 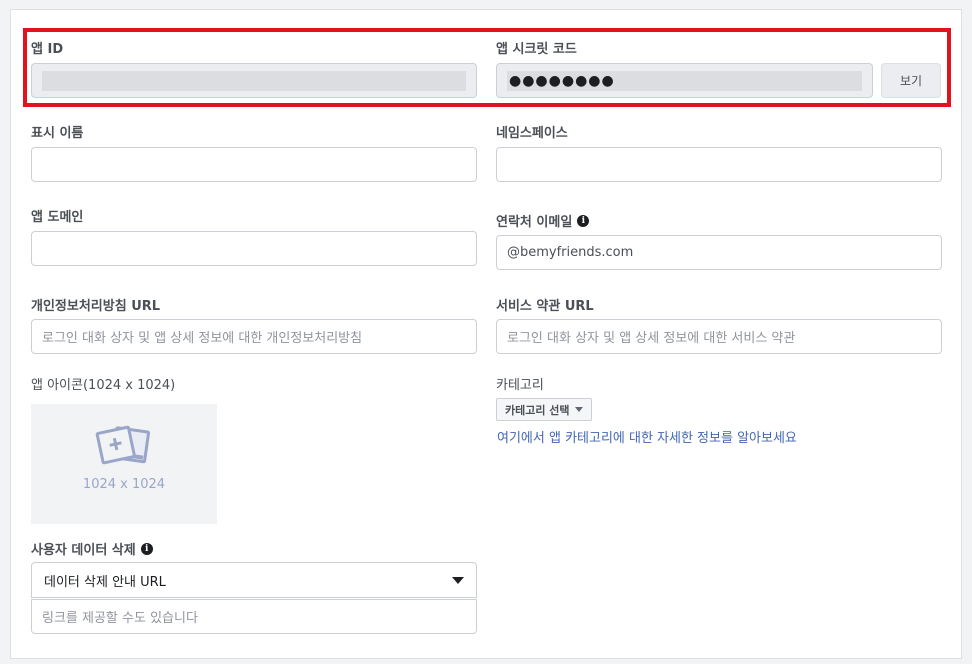 I want to click on data-deletion-type-select: 데이터 삭제 안내 URL, so click(x=254, y=580).